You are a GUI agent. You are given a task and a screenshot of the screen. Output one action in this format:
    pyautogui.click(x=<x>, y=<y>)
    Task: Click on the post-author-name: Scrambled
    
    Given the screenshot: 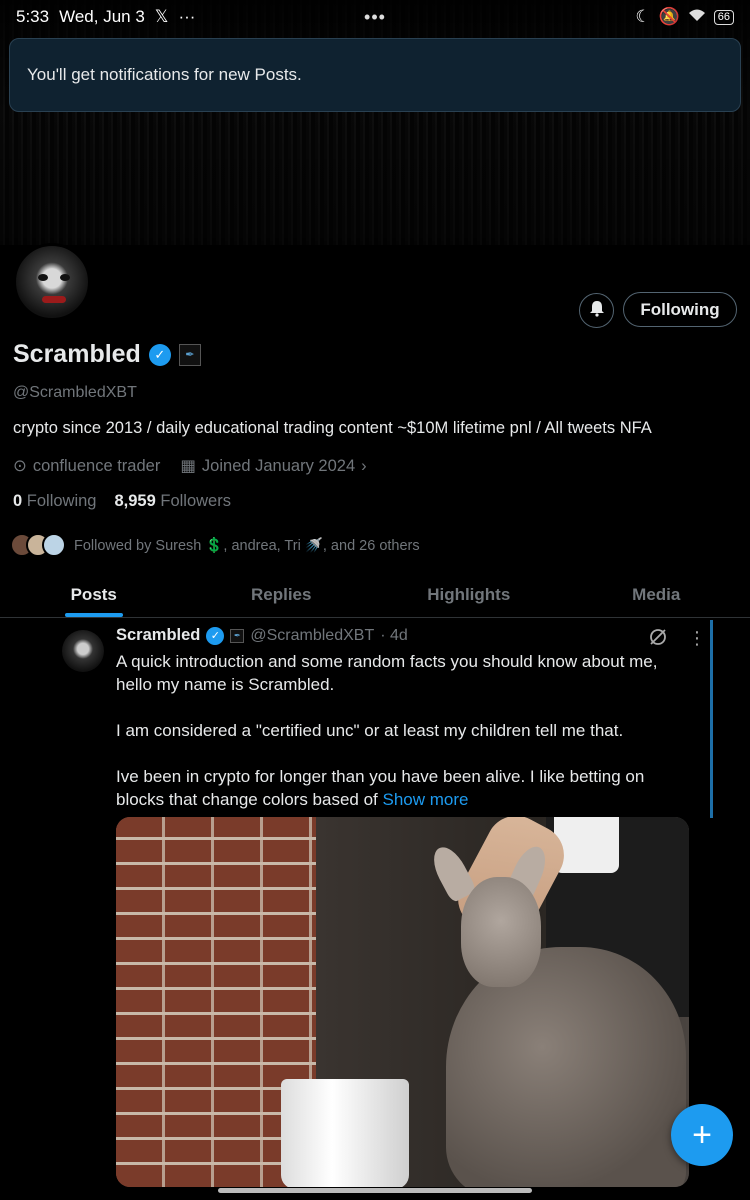 What is the action you would take?
    pyautogui.click(x=158, y=635)
    